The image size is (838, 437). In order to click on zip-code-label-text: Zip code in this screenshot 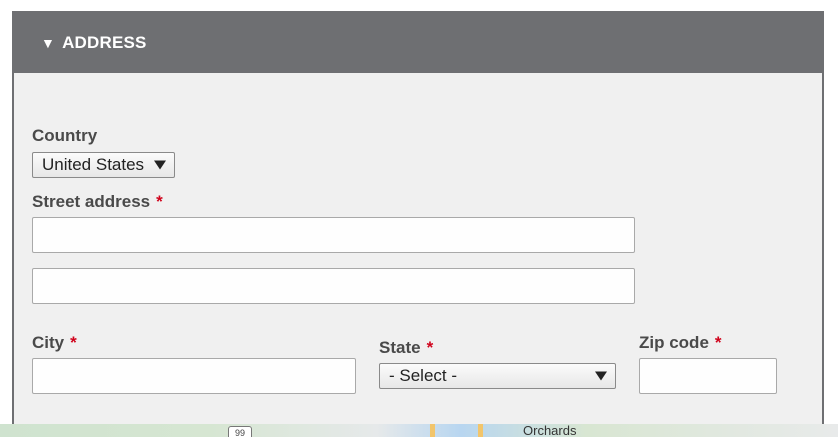, I will do `click(674, 342)`.